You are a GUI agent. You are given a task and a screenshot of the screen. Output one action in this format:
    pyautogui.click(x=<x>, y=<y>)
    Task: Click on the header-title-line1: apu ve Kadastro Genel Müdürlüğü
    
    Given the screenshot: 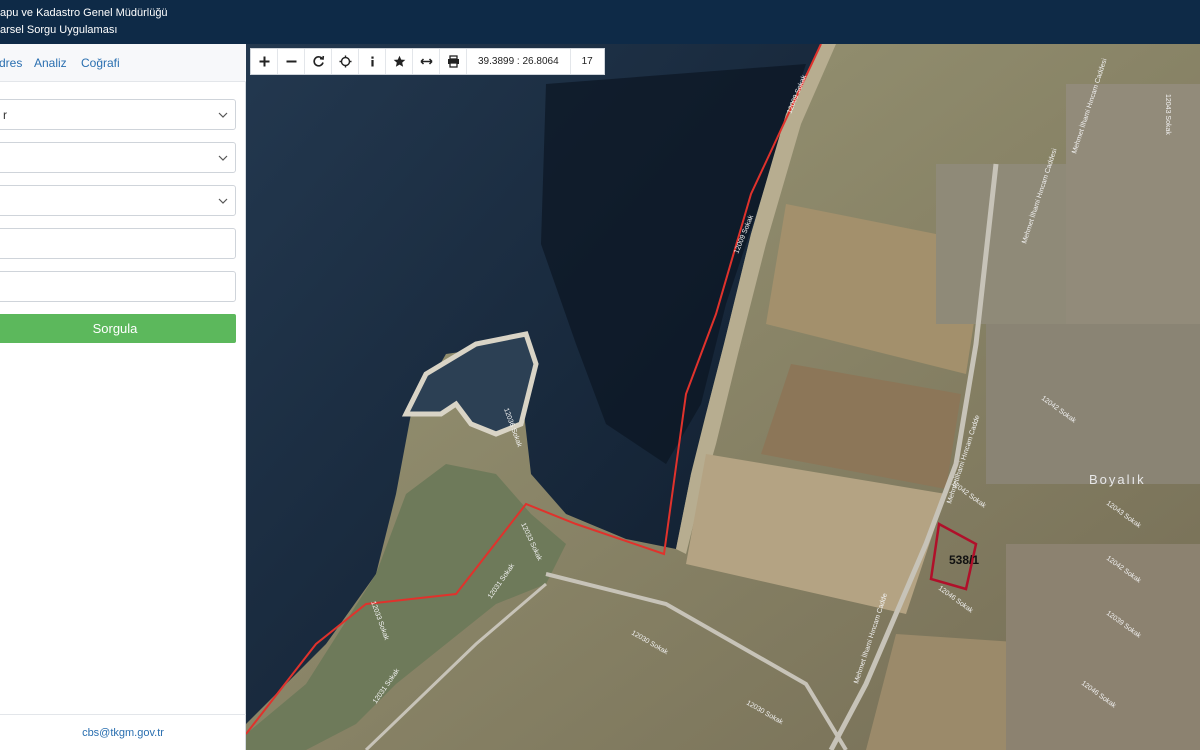 What is the action you would take?
    pyautogui.click(x=84, y=13)
    